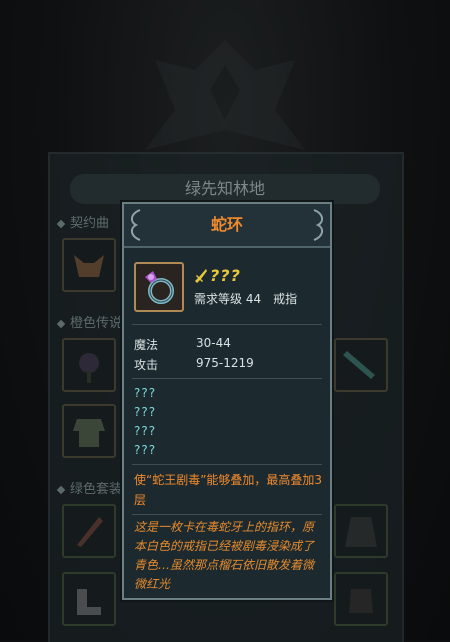 Image resolution: width=450 pixels, height=642 pixels. I want to click on item-slot-sword, so click(361, 365).